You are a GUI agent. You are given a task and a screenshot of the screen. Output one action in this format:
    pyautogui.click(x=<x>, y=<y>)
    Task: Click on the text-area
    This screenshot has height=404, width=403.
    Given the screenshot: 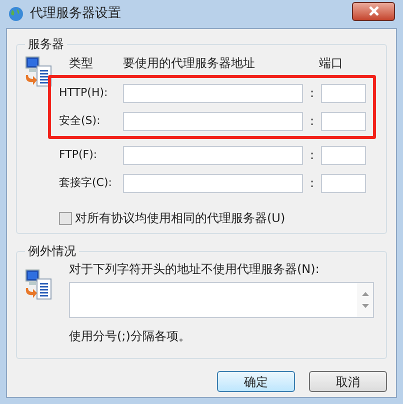 What is the action you would take?
    pyautogui.click(x=221, y=300)
    